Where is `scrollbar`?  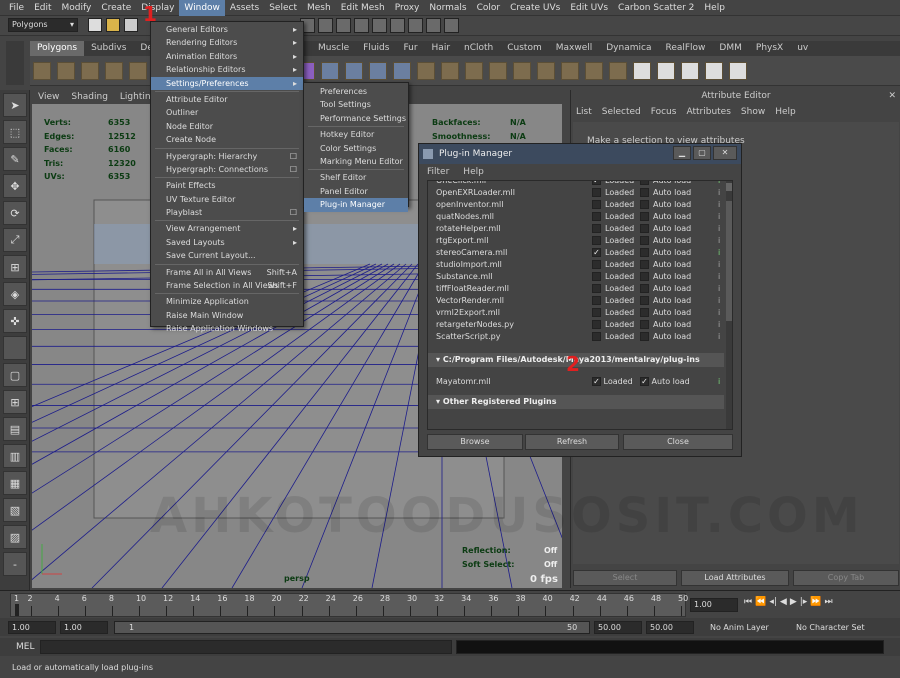
scrollbar is located at coordinates (729, 305).